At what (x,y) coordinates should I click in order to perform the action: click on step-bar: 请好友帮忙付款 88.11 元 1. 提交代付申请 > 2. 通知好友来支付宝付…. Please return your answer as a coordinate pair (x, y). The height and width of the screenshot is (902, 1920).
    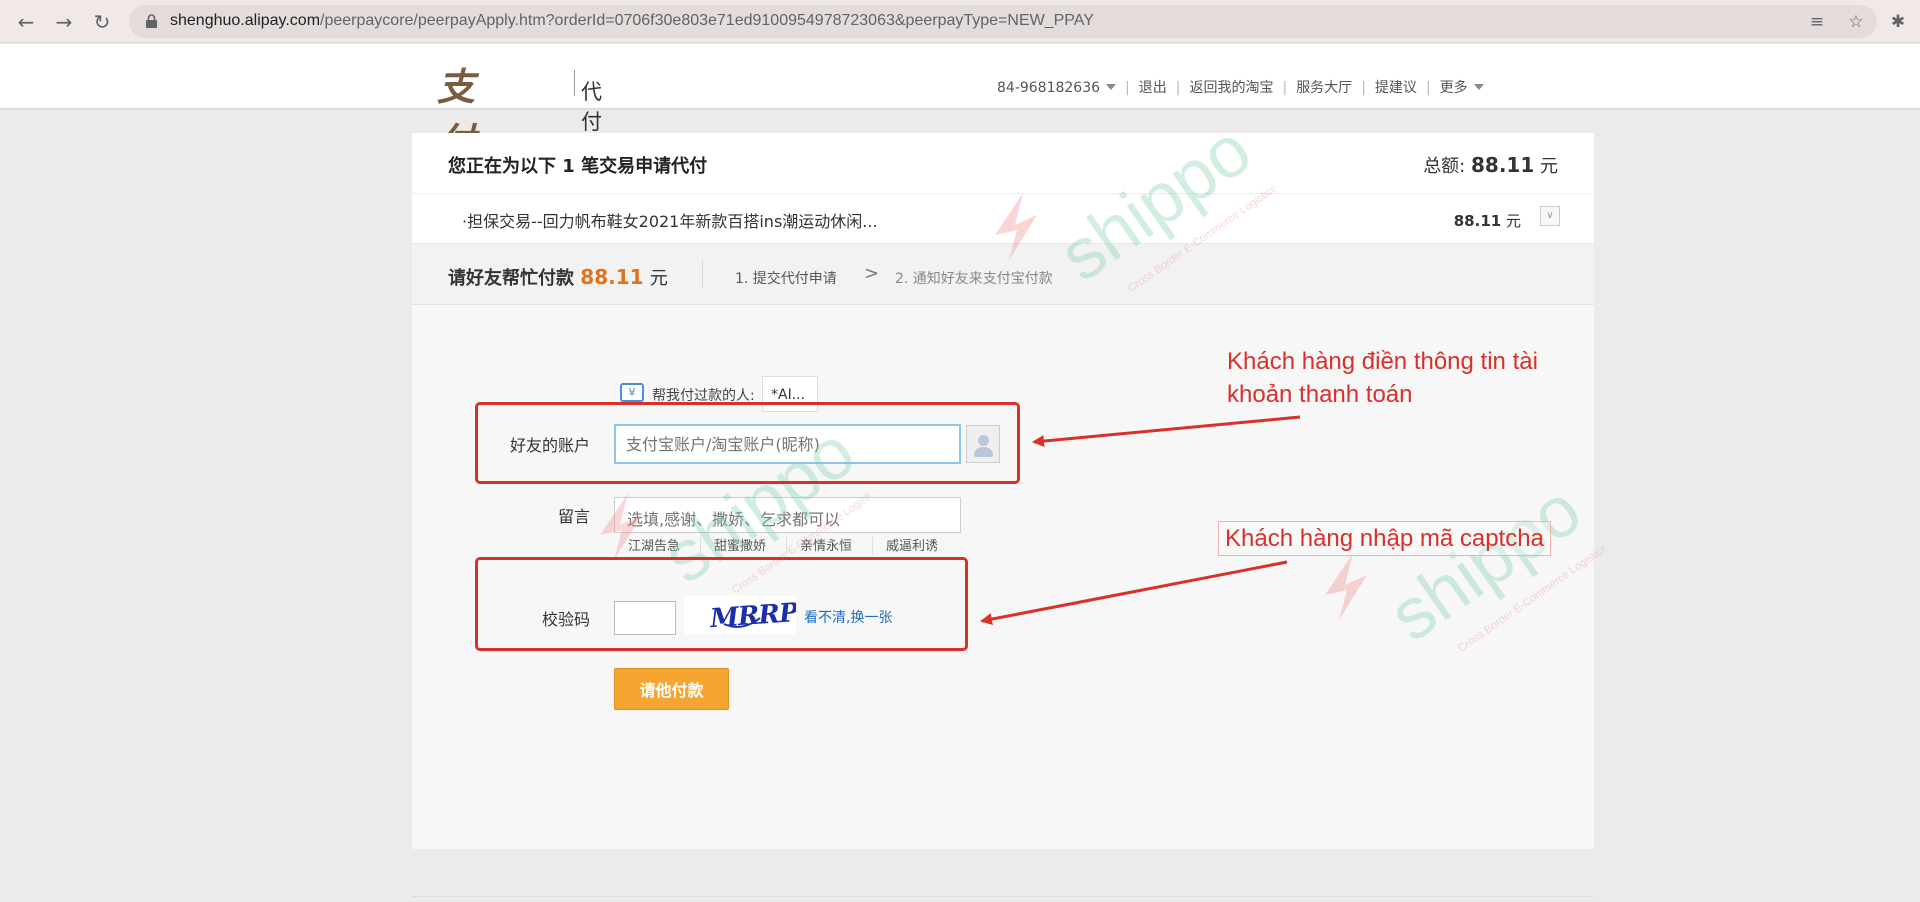
    Looking at the image, I should click on (1003, 274).